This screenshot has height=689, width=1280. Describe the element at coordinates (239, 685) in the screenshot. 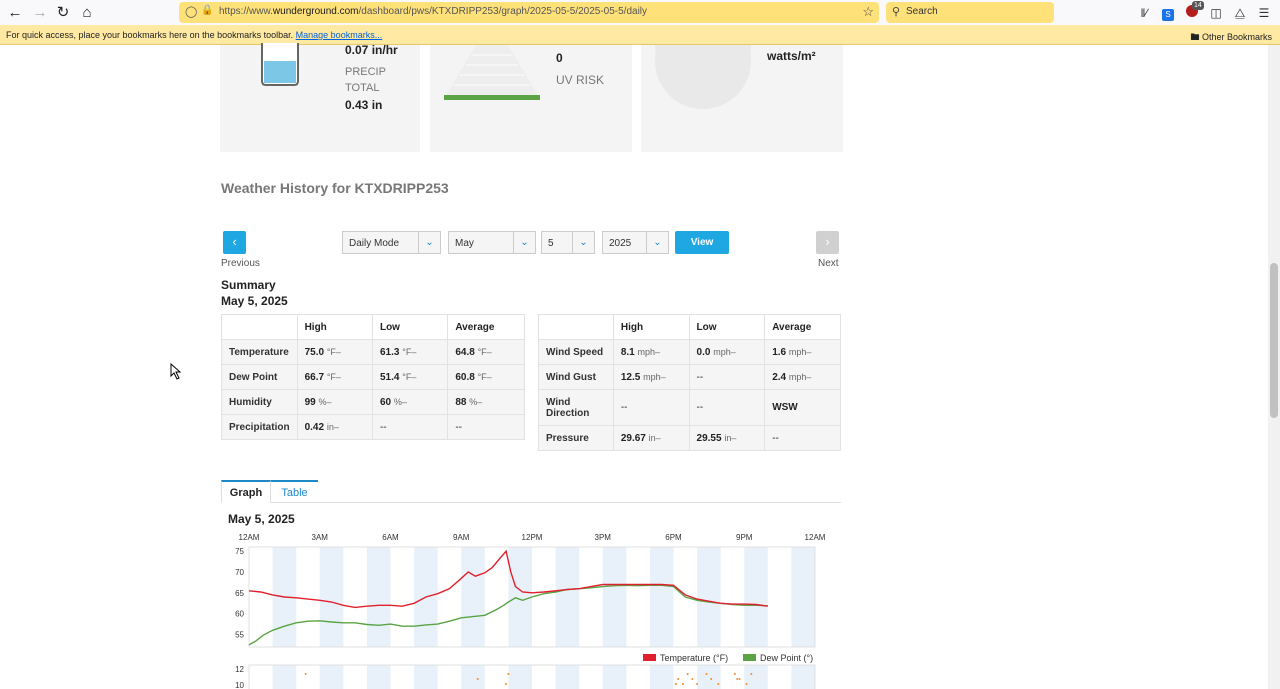

I see `y-tick-label: 10` at that location.